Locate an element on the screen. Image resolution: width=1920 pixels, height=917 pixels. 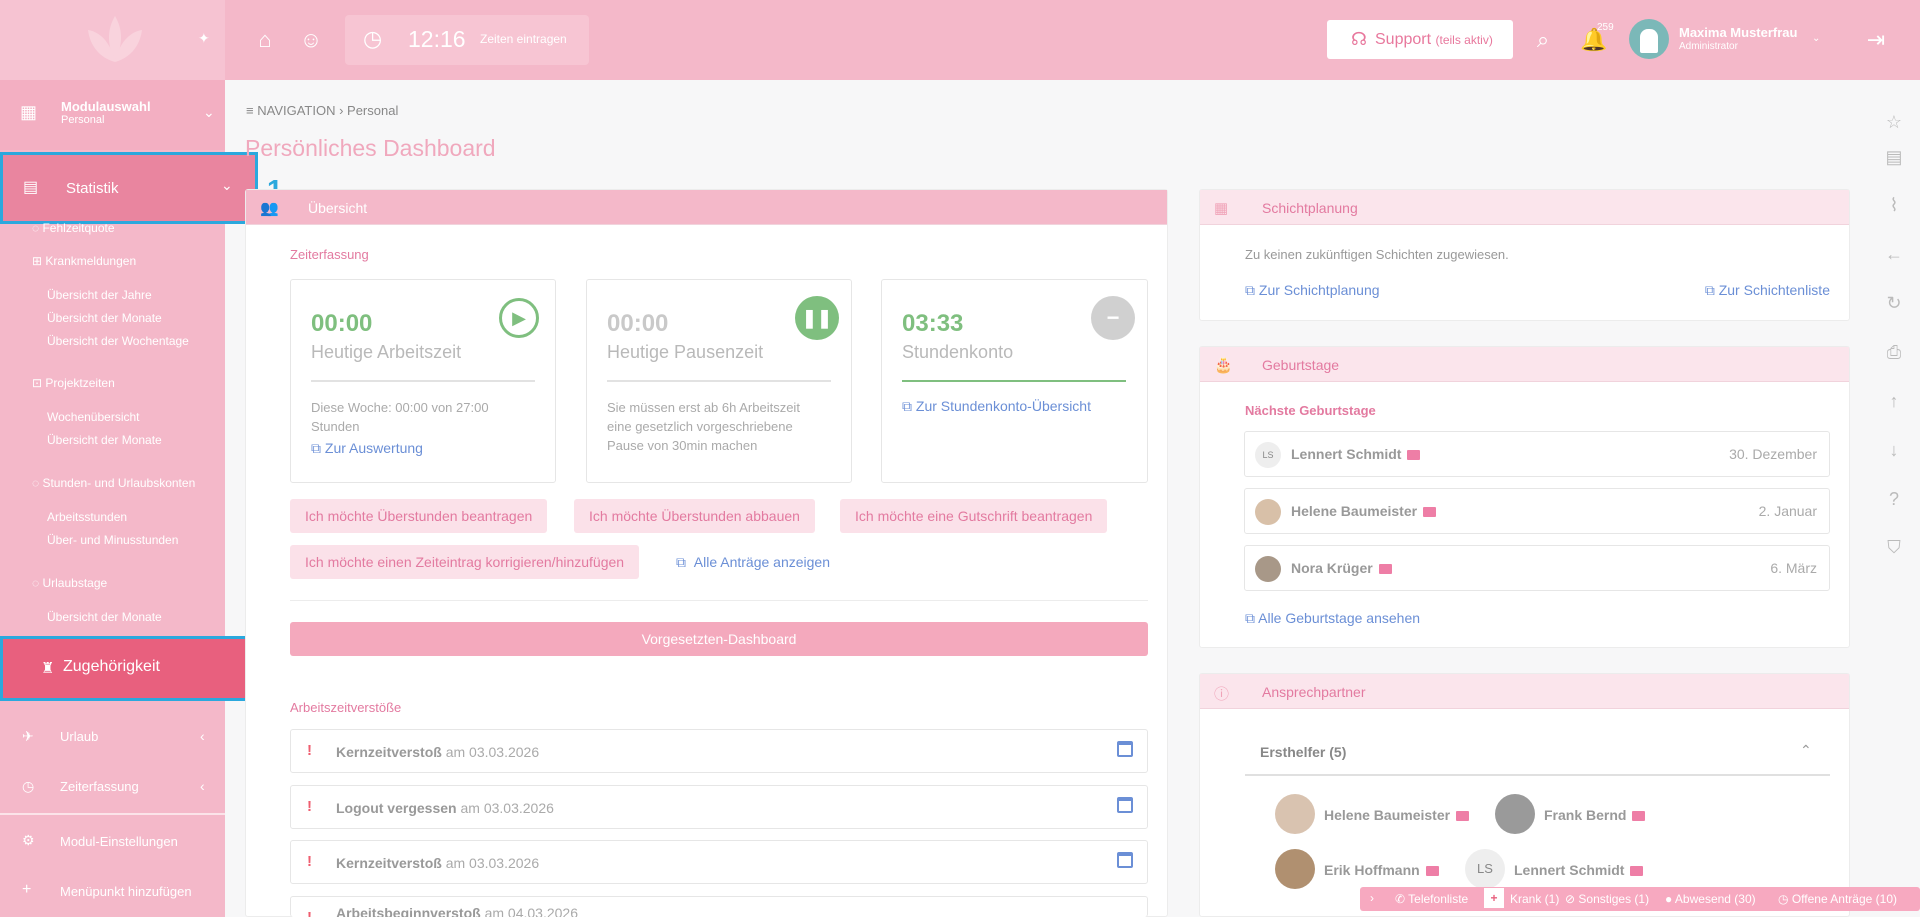
sidebar-item-urlaub: ✈ Urlaub ‹ is located at coordinates (112, 738).